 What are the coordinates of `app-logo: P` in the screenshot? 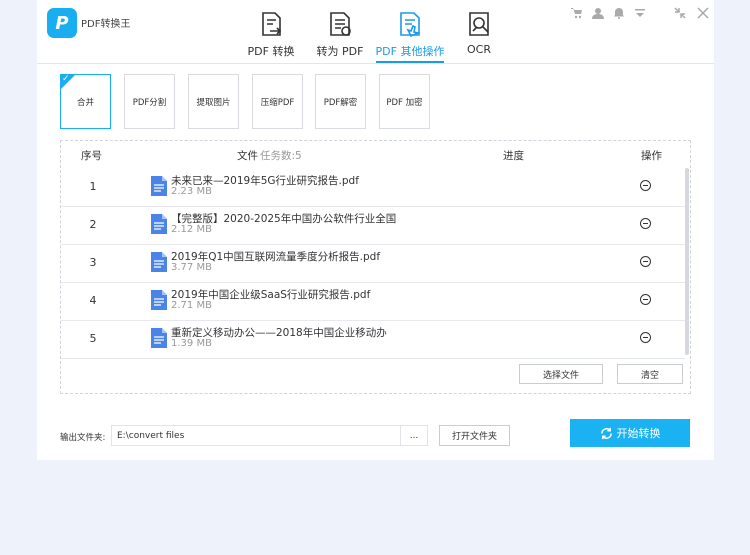 It's located at (62, 23).